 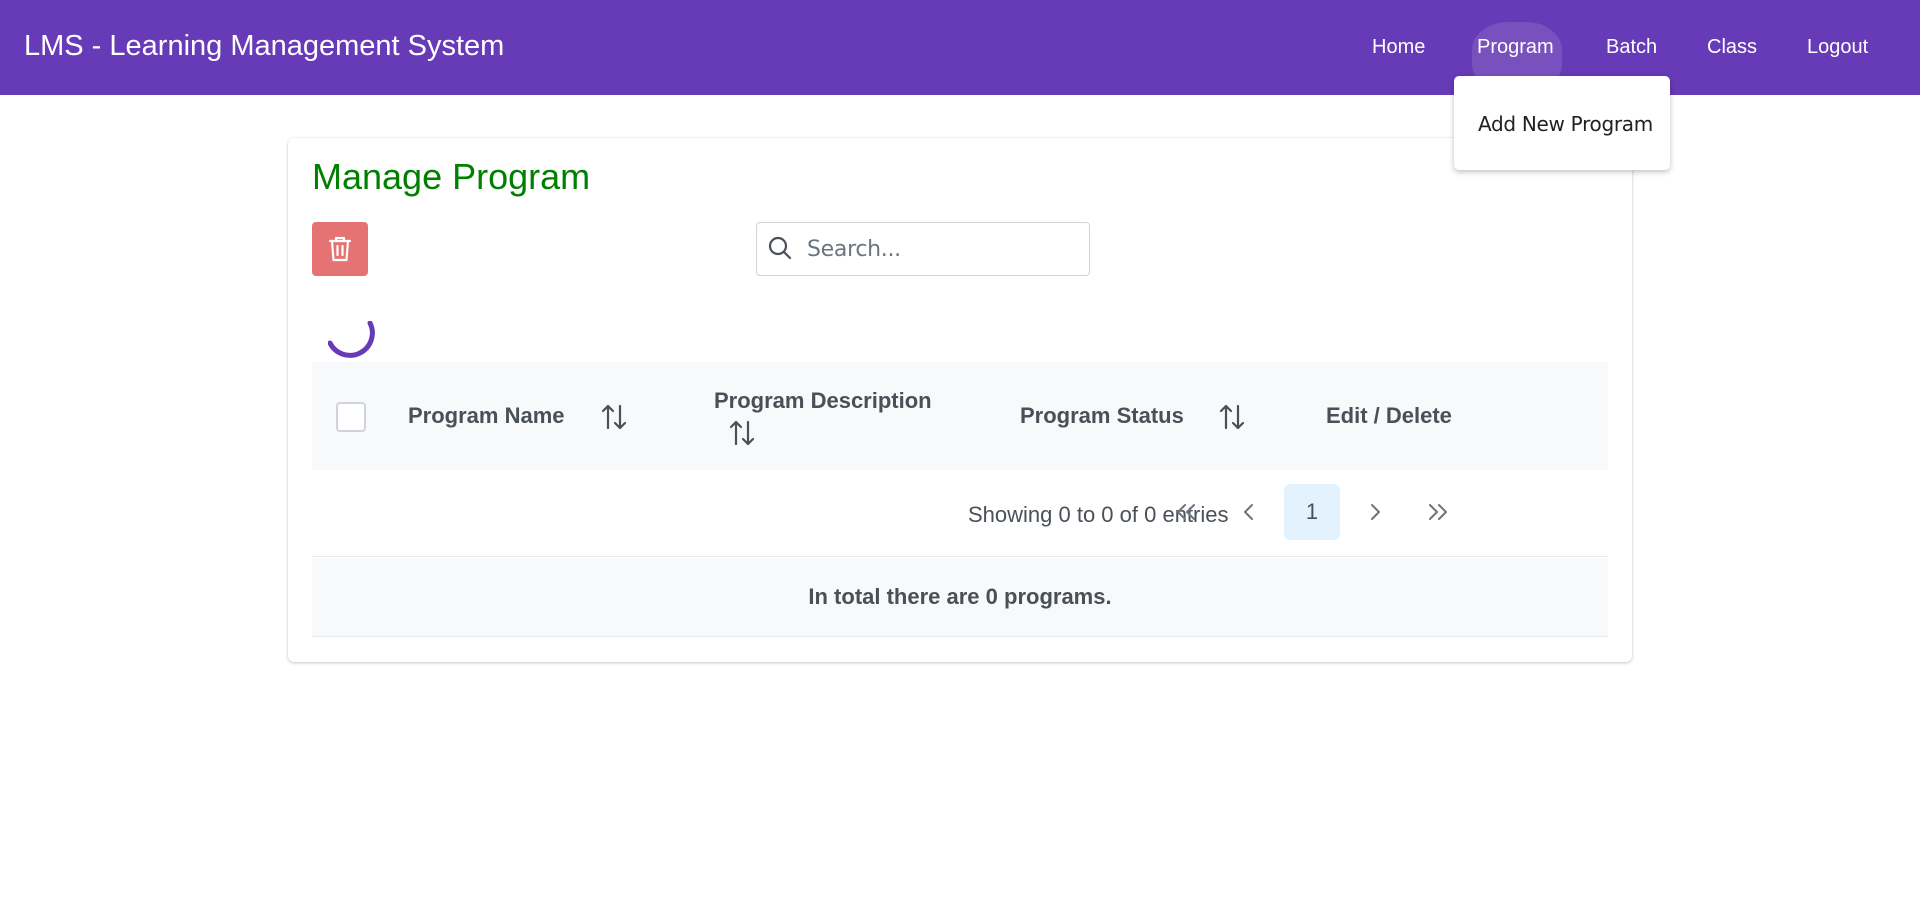 What do you see at coordinates (1515, 47) in the screenshot?
I see `nav-program: Program` at bounding box center [1515, 47].